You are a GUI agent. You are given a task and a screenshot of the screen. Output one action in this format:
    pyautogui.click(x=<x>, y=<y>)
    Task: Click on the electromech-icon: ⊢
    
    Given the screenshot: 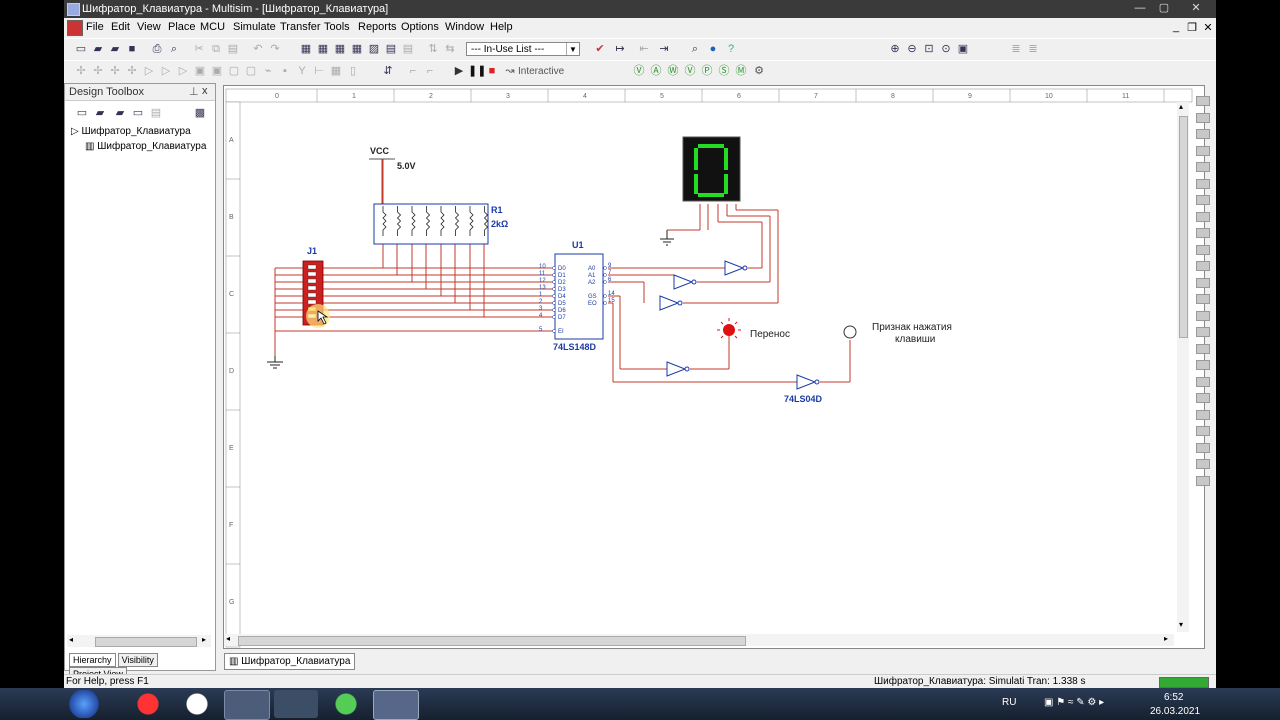 What is the action you would take?
    pyautogui.click(x=319, y=71)
    